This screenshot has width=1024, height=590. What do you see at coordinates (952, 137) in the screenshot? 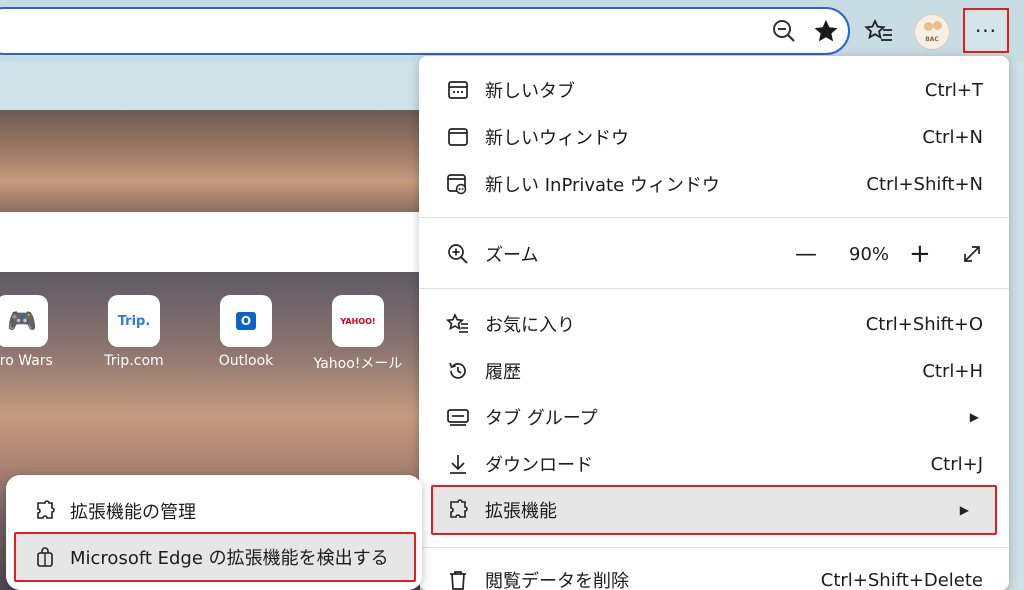
I see `shortcut: Ctrl+N` at bounding box center [952, 137].